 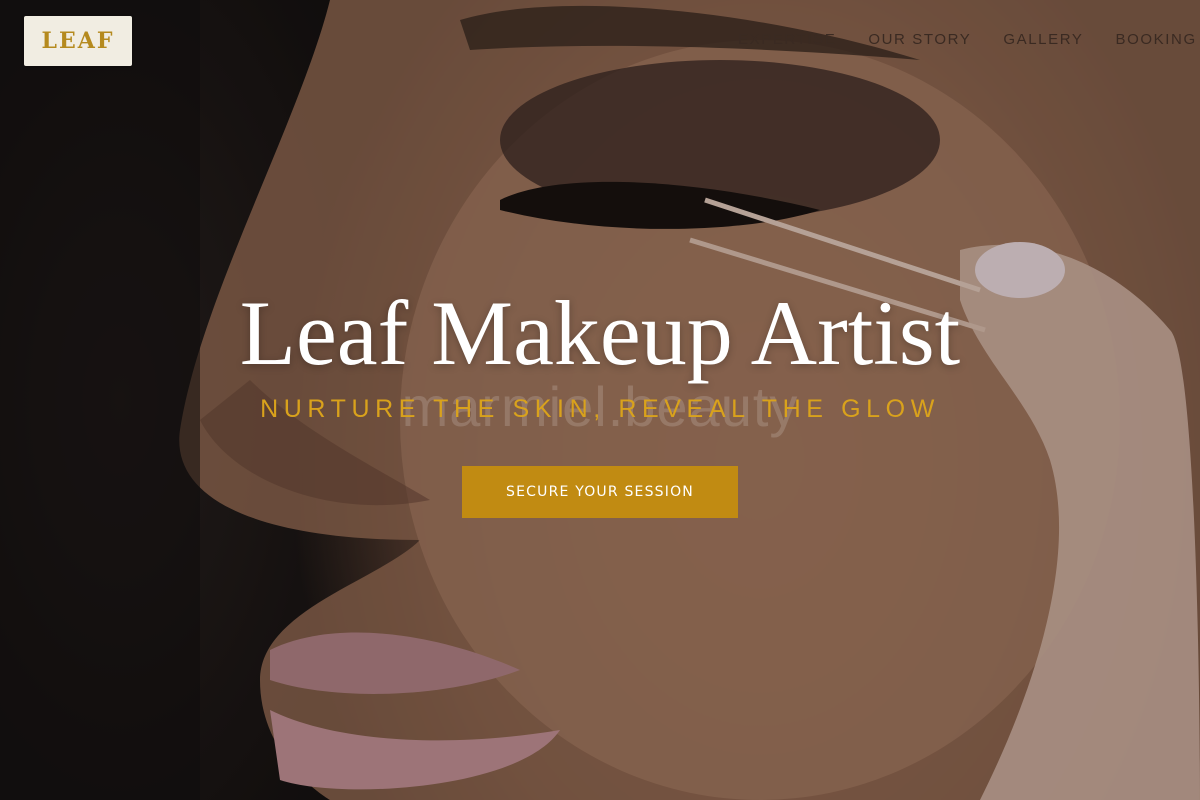 I want to click on hero-title: Leaf Makeup Artist, so click(x=600, y=333).